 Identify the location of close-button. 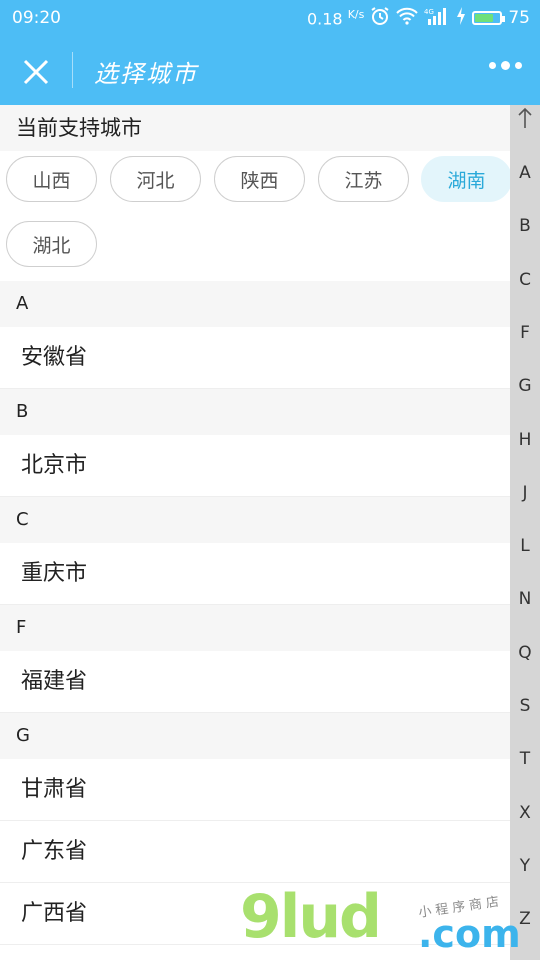
(36, 72).